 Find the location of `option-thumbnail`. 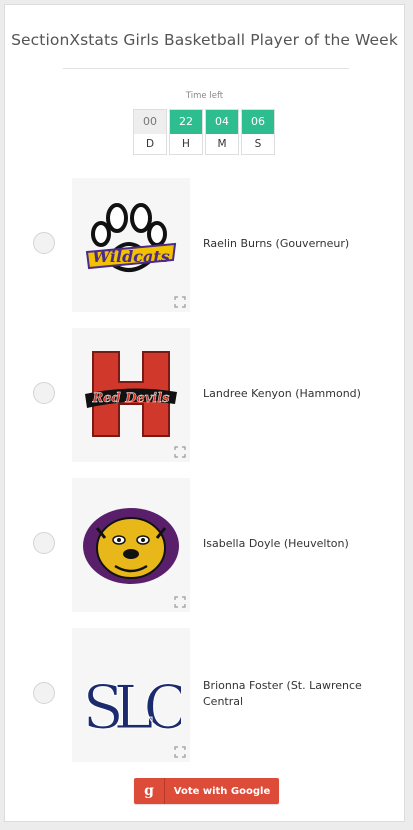

option-thumbnail is located at coordinates (131, 545).